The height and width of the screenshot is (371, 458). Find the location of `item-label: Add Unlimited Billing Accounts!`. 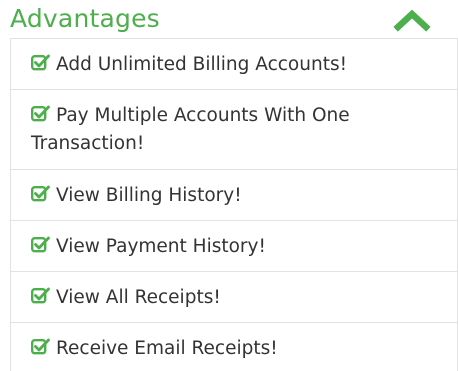

item-label: Add Unlimited Billing Accounts! is located at coordinates (202, 64).